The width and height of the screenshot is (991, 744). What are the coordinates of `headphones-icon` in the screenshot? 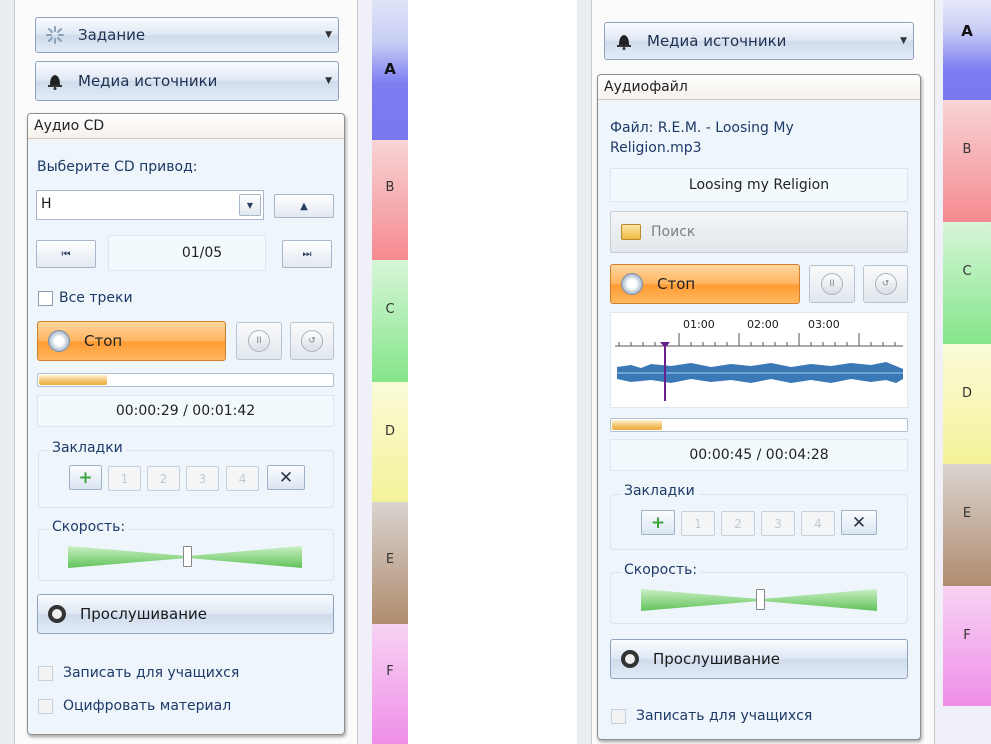 It's located at (630, 659).